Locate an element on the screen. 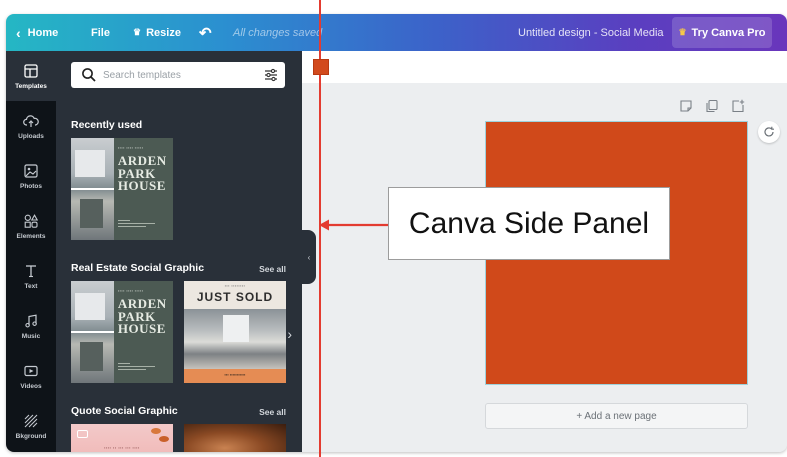 The height and width of the screenshot is (457, 787). search-input is located at coordinates (178, 75).